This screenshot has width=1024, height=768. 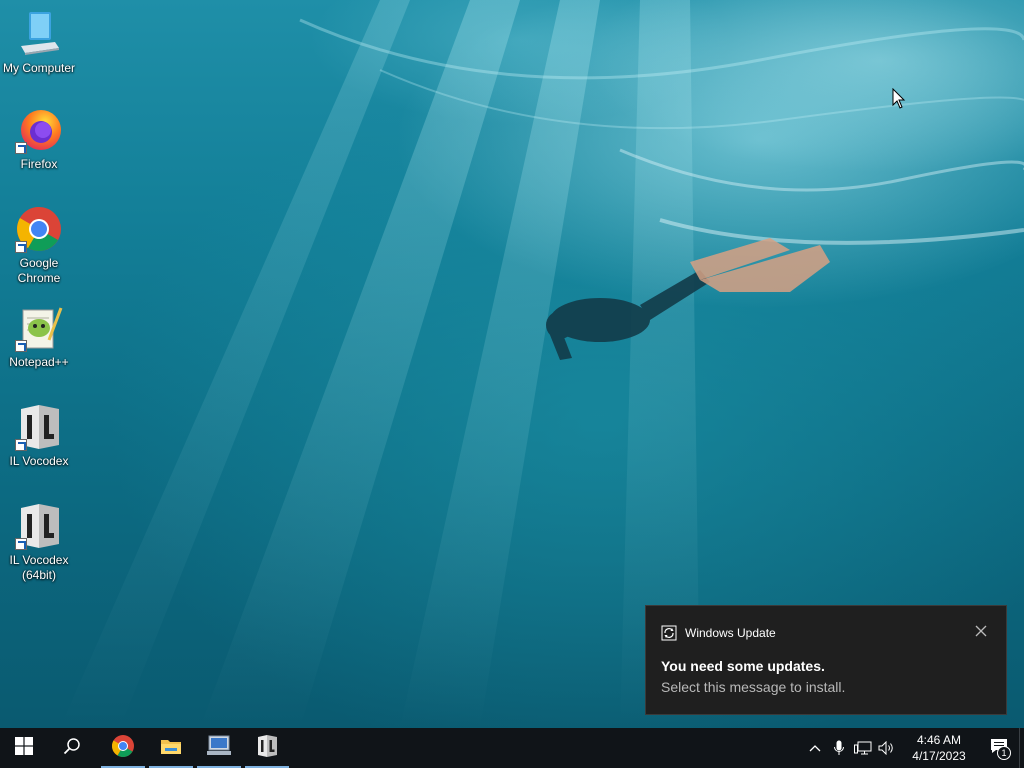 What do you see at coordinates (753, 687) in the screenshot?
I see `notification-body: Select this message to install.` at bounding box center [753, 687].